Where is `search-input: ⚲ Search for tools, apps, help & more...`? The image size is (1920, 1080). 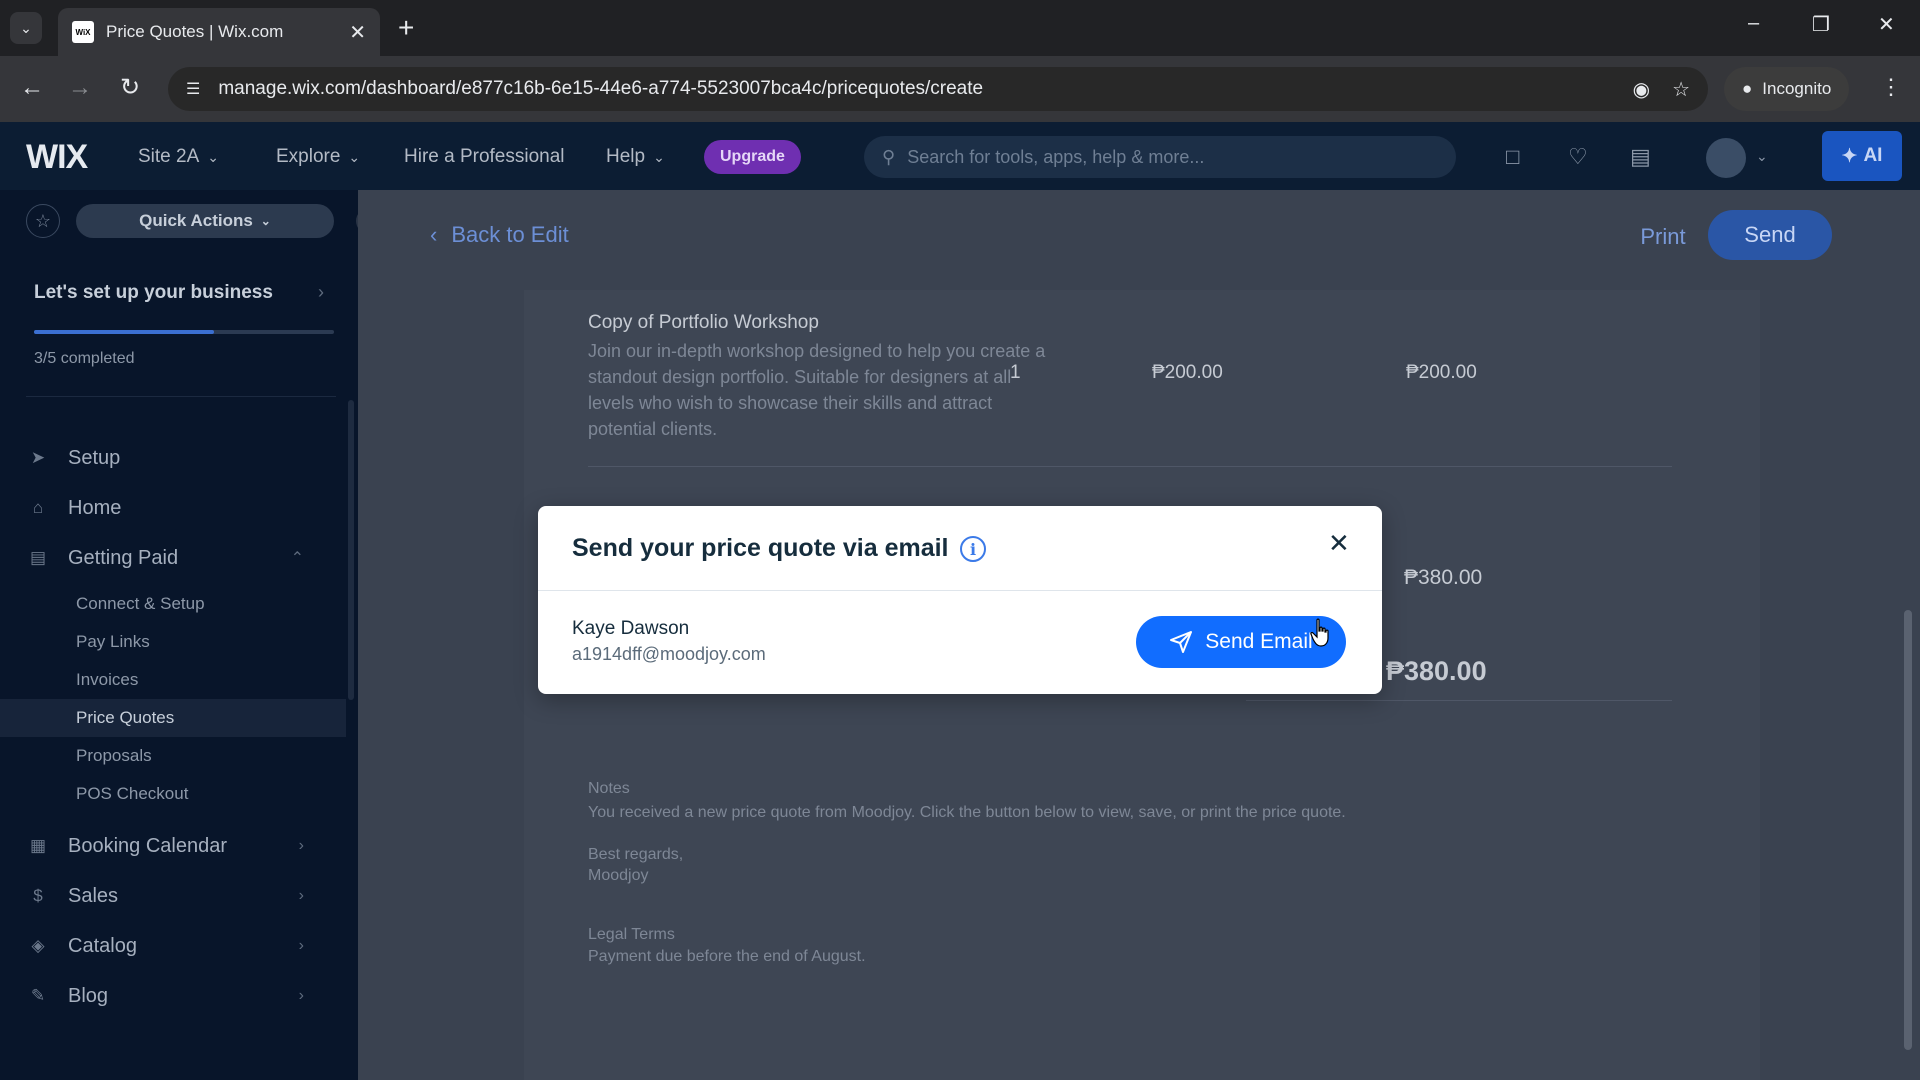
search-input: ⚲ Search for tools, apps, help & more... is located at coordinates (1160, 157).